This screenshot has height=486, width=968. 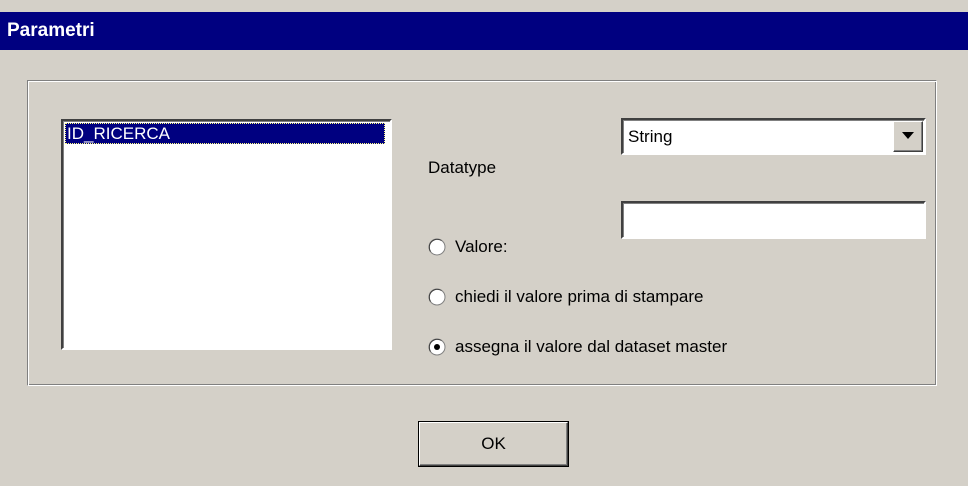 I want to click on radio-row-chiedi: chiedi il valore prima di stampare, so click(x=608, y=297).